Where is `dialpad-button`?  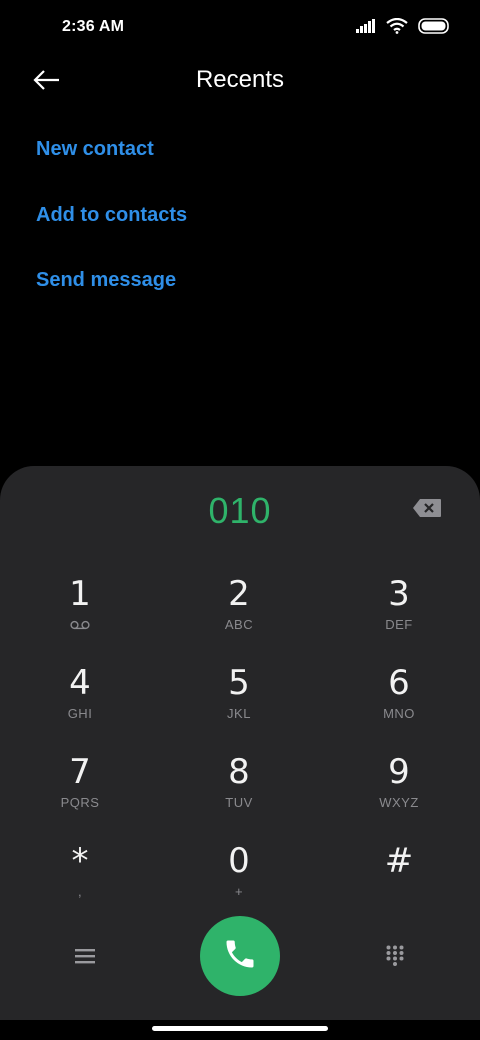
dialpad-button is located at coordinates (395, 958).